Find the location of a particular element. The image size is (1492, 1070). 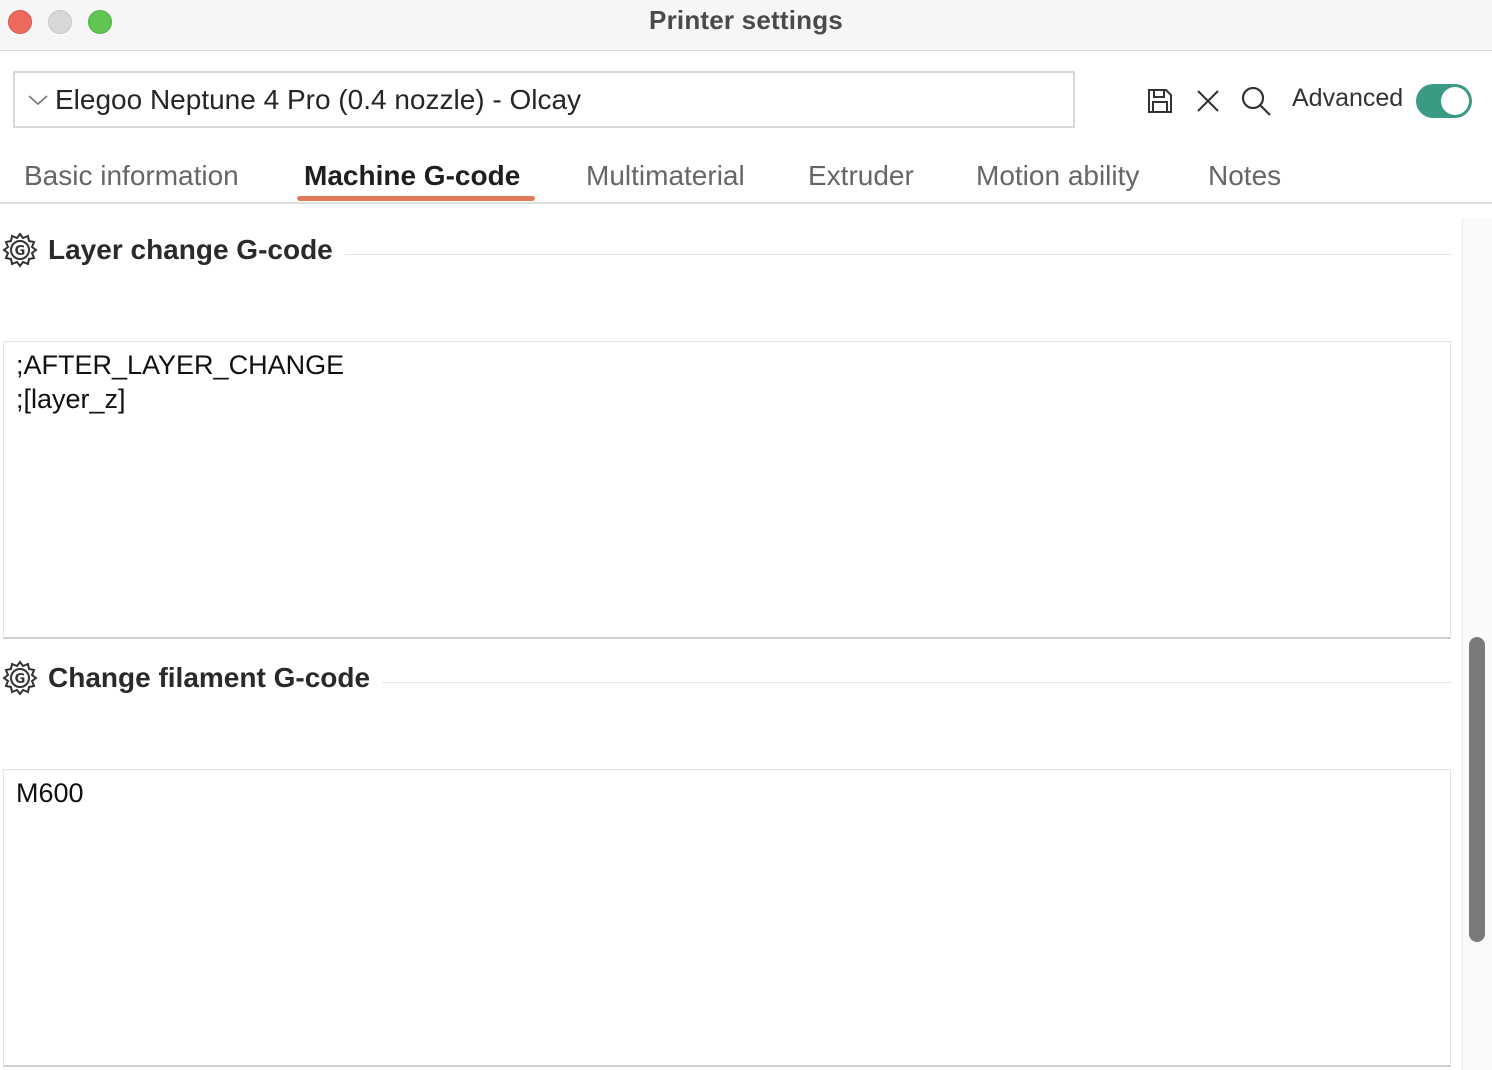

save-icon is located at coordinates (1160, 101).